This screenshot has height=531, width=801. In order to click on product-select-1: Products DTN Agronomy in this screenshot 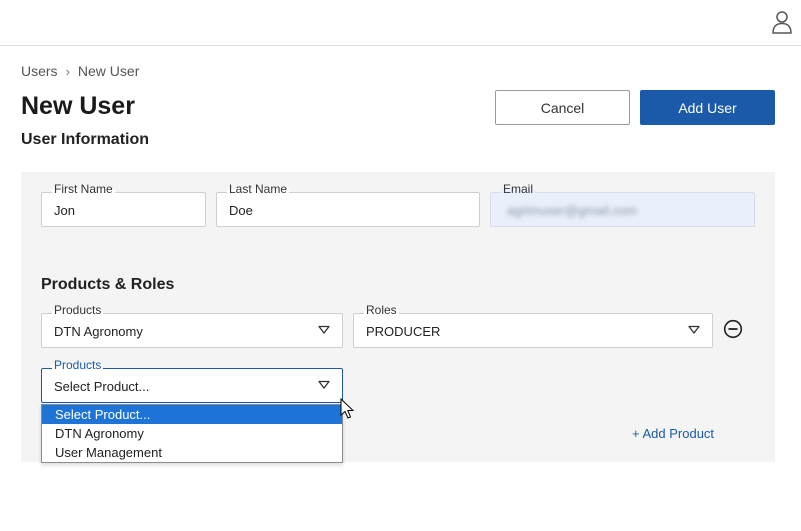, I will do `click(192, 325)`.